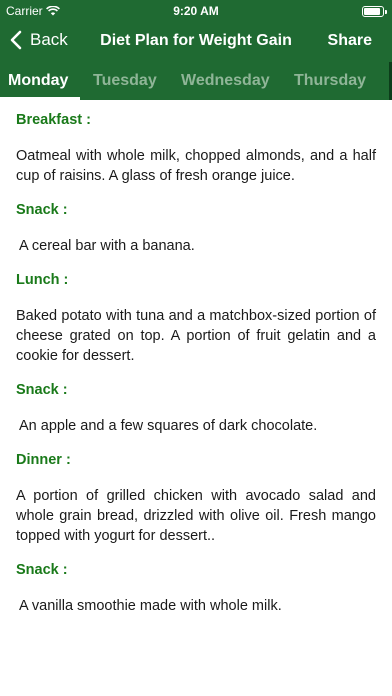 The image size is (392, 696). I want to click on meal-heading: Breakfast :, so click(53, 120).